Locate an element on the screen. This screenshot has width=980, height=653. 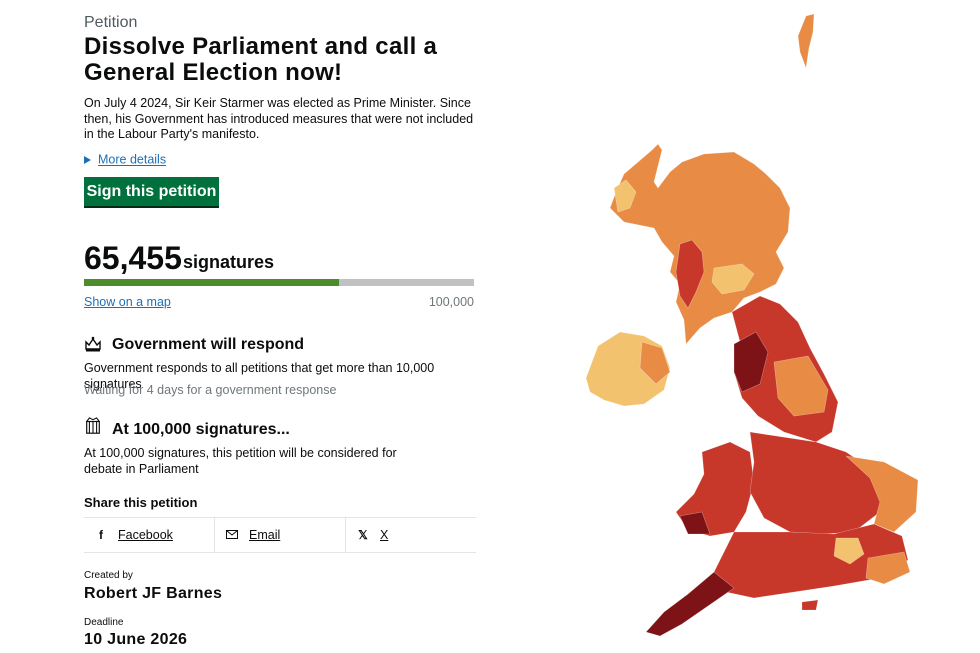
creator-name: Robert JF Barnes is located at coordinates (153, 593).